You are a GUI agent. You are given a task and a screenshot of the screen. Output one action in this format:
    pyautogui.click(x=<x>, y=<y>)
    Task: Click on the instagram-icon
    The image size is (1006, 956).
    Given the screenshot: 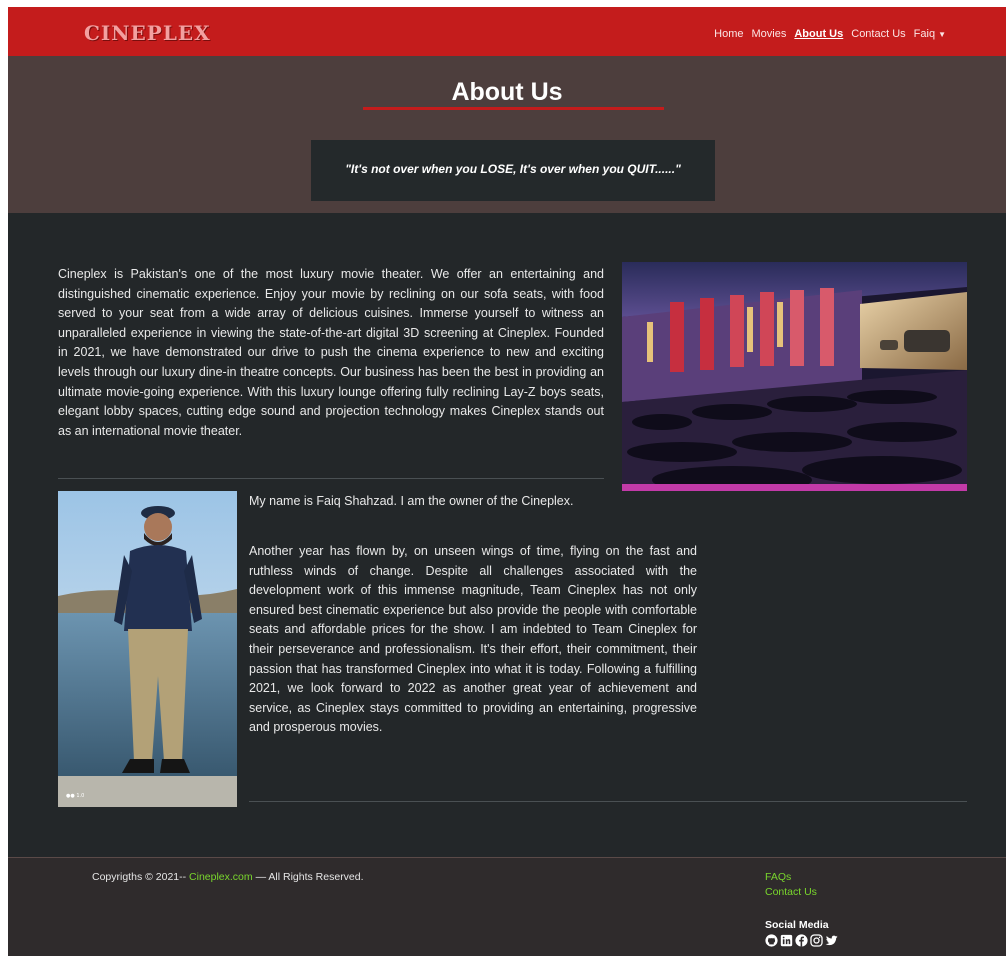 What is the action you would take?
    pyautogui.click(x=816, y=940)
    